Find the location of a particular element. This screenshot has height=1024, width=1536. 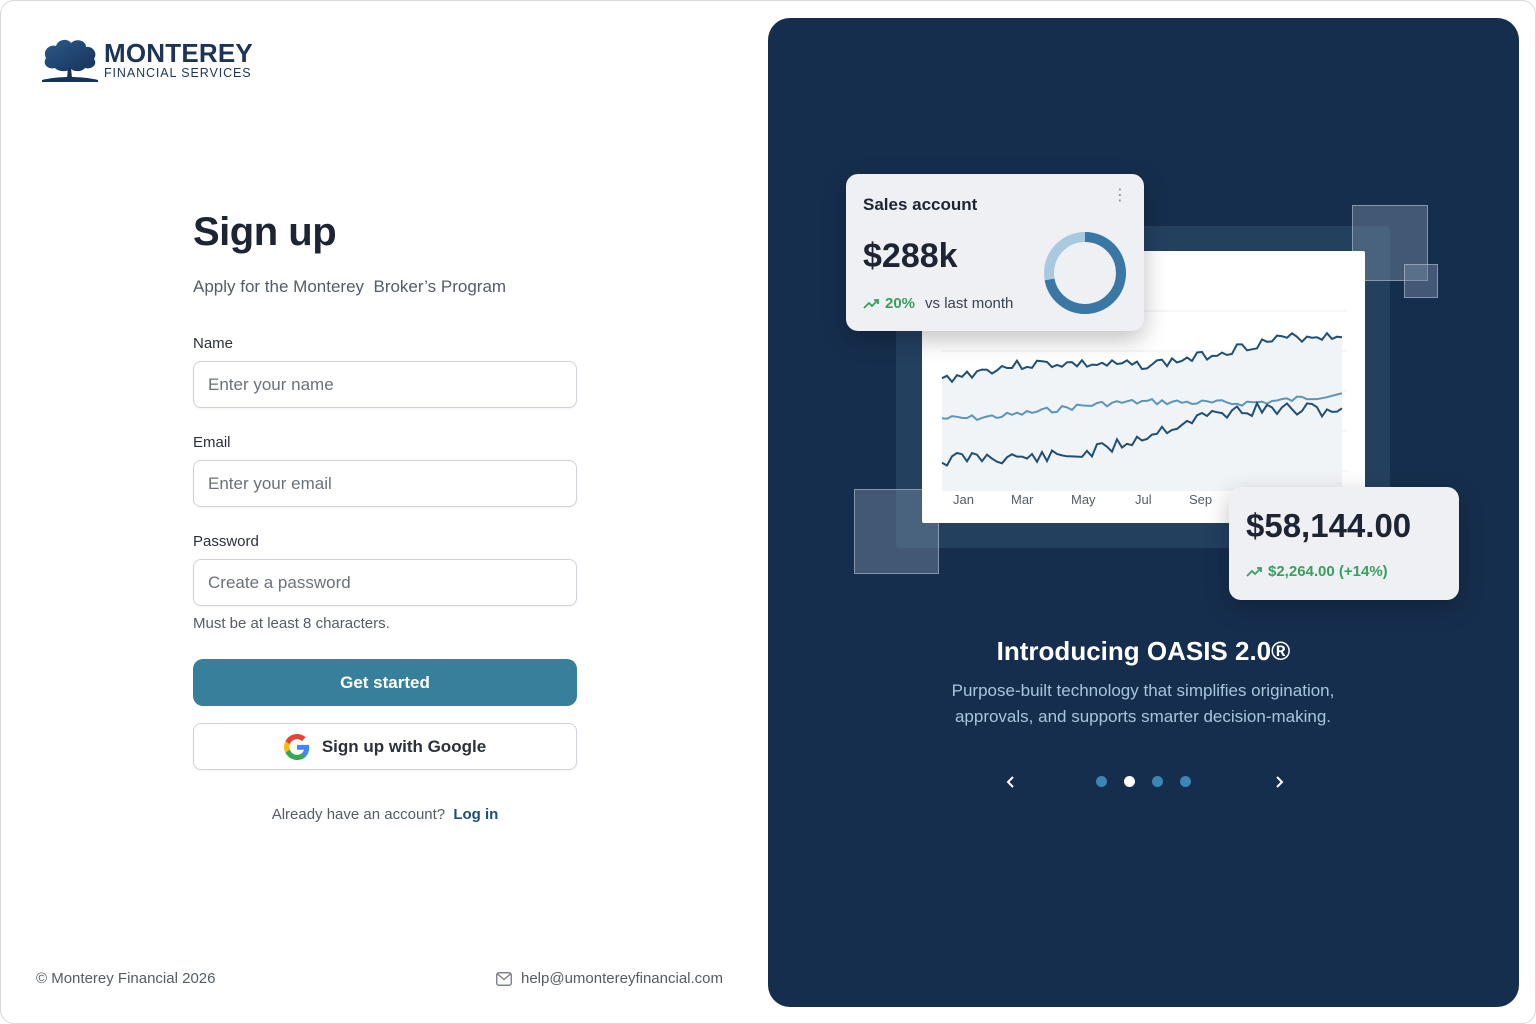

mail-icon is located at coordinates (504, 978).